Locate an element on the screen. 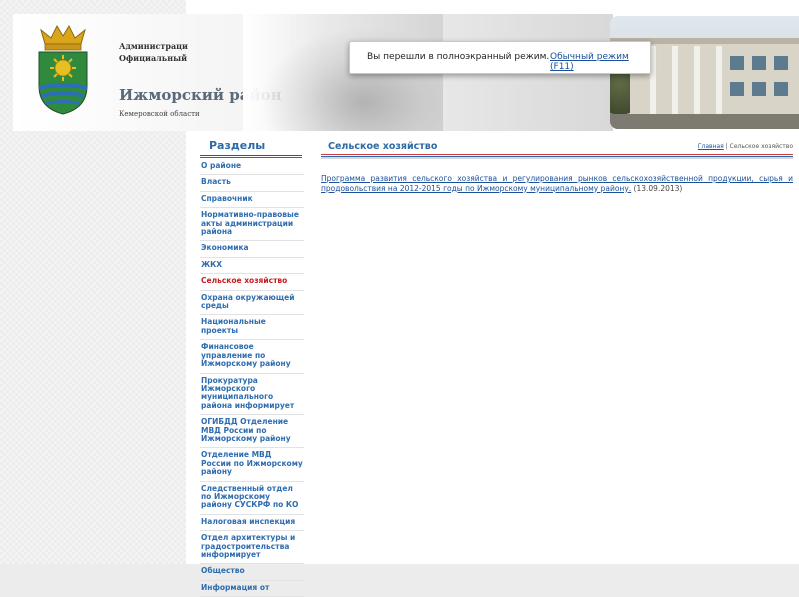  exit-fullscreen-link: Обычный режим (F11) is located at coordinates (600, 62).